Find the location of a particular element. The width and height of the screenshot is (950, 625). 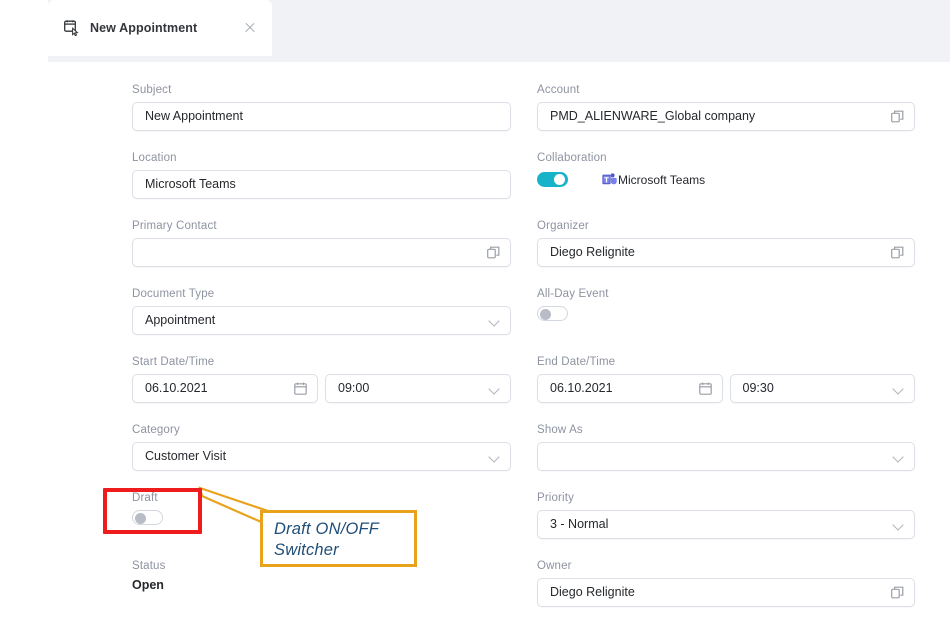

end-date-value: 06.10.2021 is located at coordinates (581, 388).